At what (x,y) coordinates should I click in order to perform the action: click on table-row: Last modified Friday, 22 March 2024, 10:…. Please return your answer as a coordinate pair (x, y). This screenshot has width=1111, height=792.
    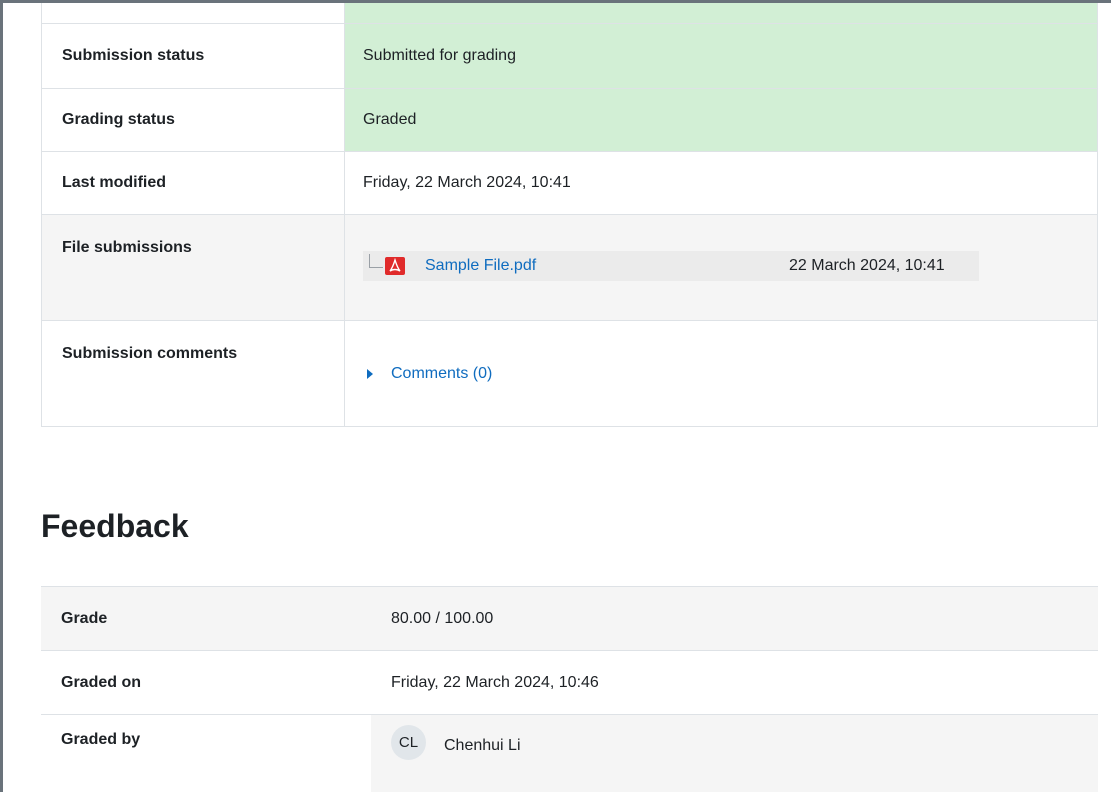
    Looking at the image, I should click on (569, 182).